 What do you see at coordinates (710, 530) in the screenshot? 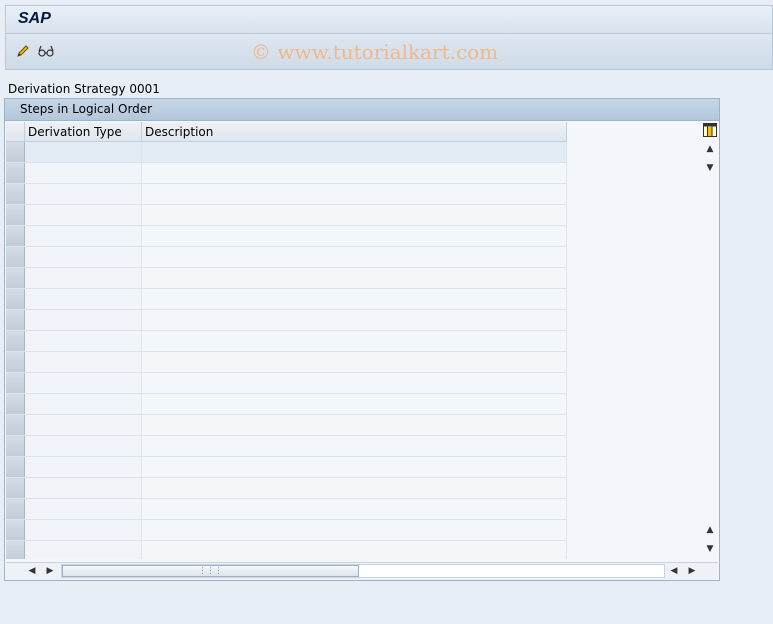
I see `scroll-up-bottom-button: ▲` at bounding box center [710, 530].